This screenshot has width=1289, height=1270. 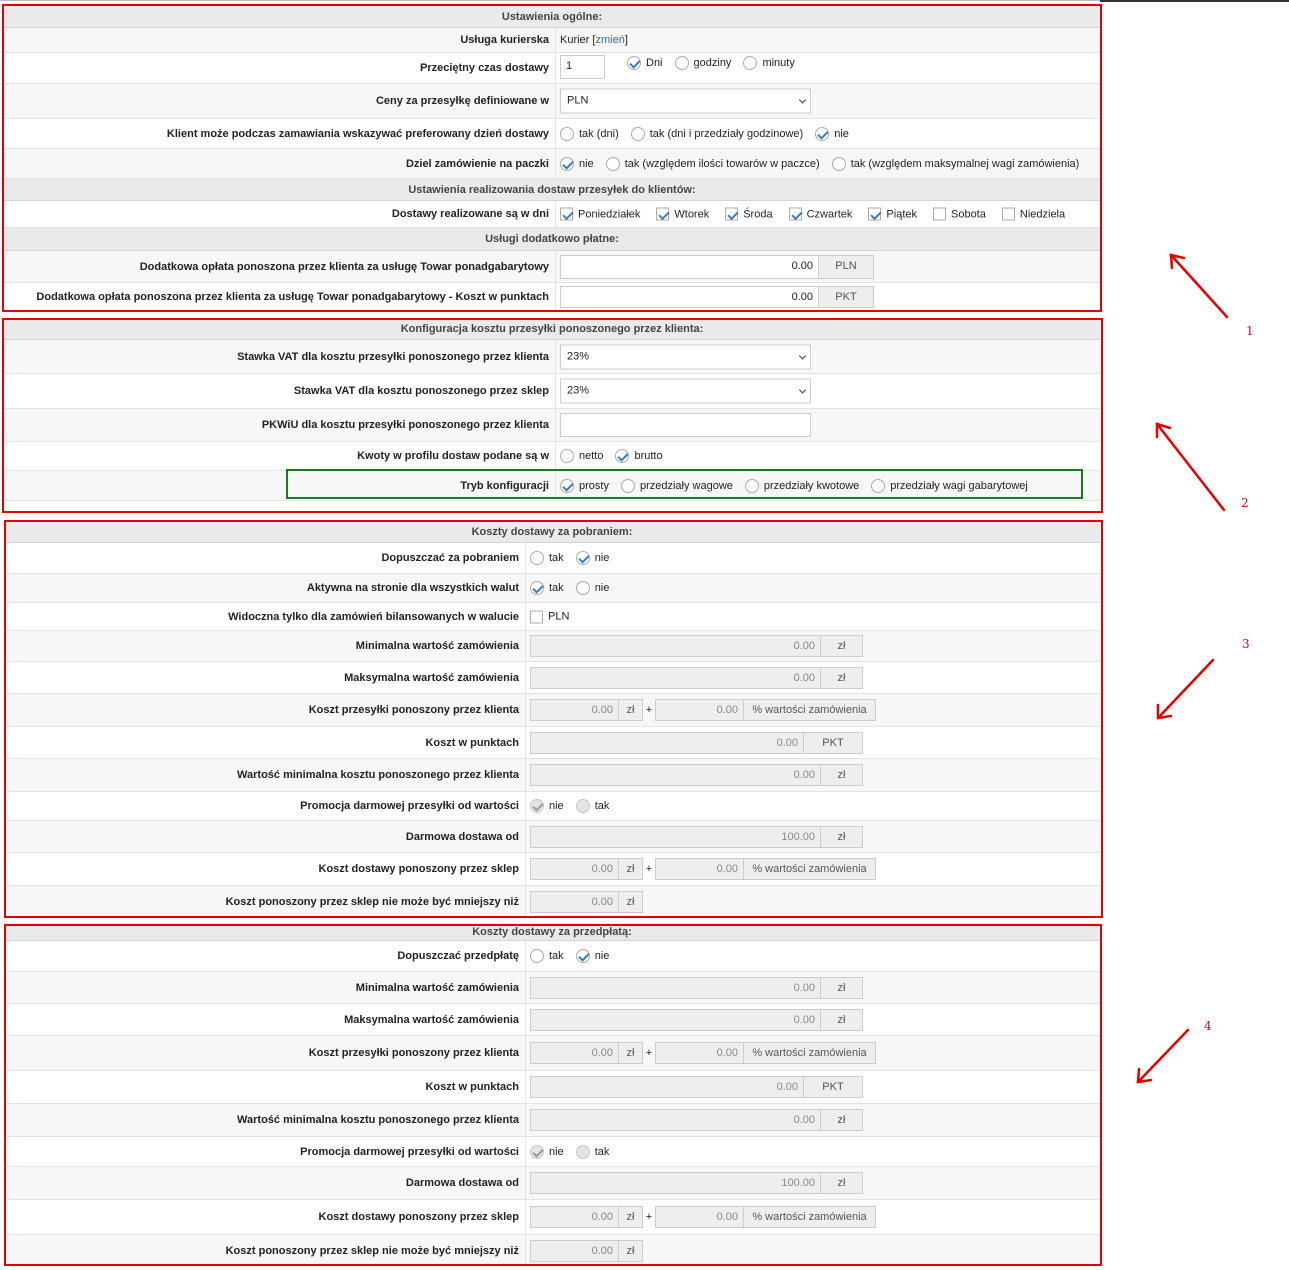 I want to click on annotation-label-1: 1, so click(x=1250, y=331).